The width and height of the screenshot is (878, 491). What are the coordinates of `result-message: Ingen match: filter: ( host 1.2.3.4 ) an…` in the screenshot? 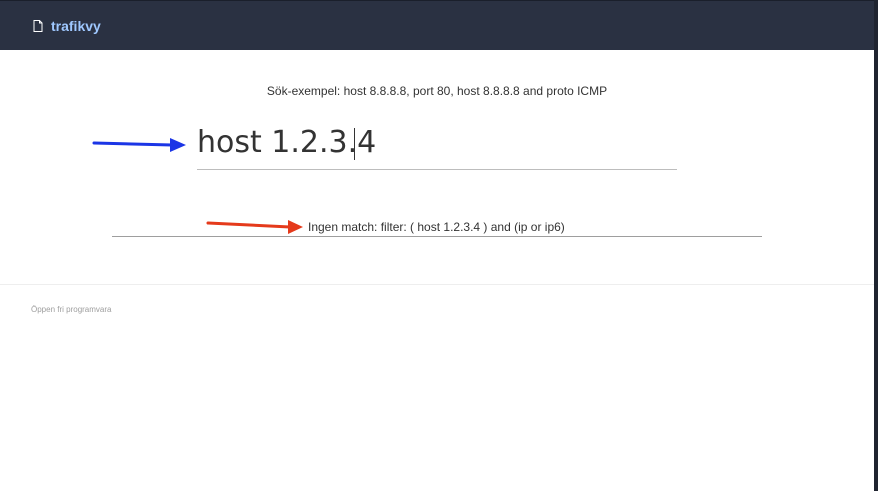 It's located at (436, 227).